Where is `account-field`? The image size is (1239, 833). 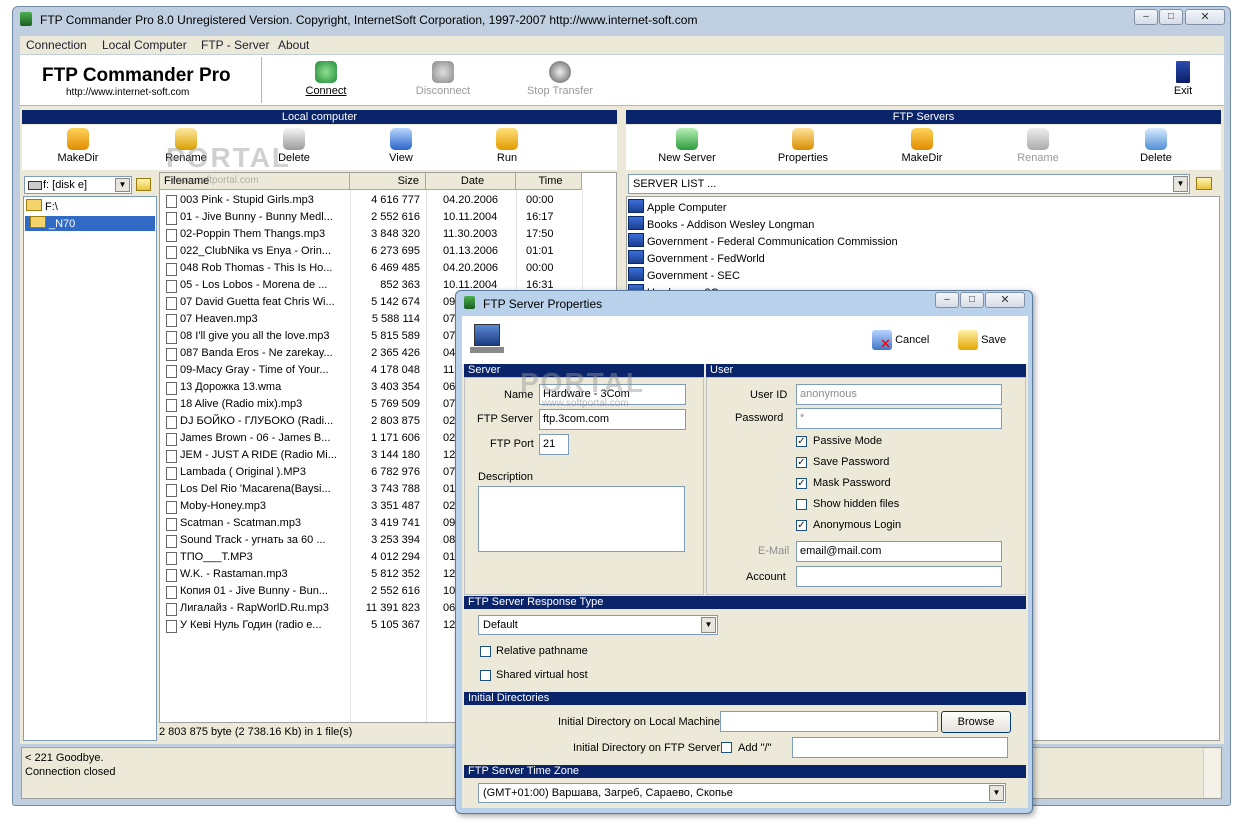 account-field is located at coordinates (899, 576).